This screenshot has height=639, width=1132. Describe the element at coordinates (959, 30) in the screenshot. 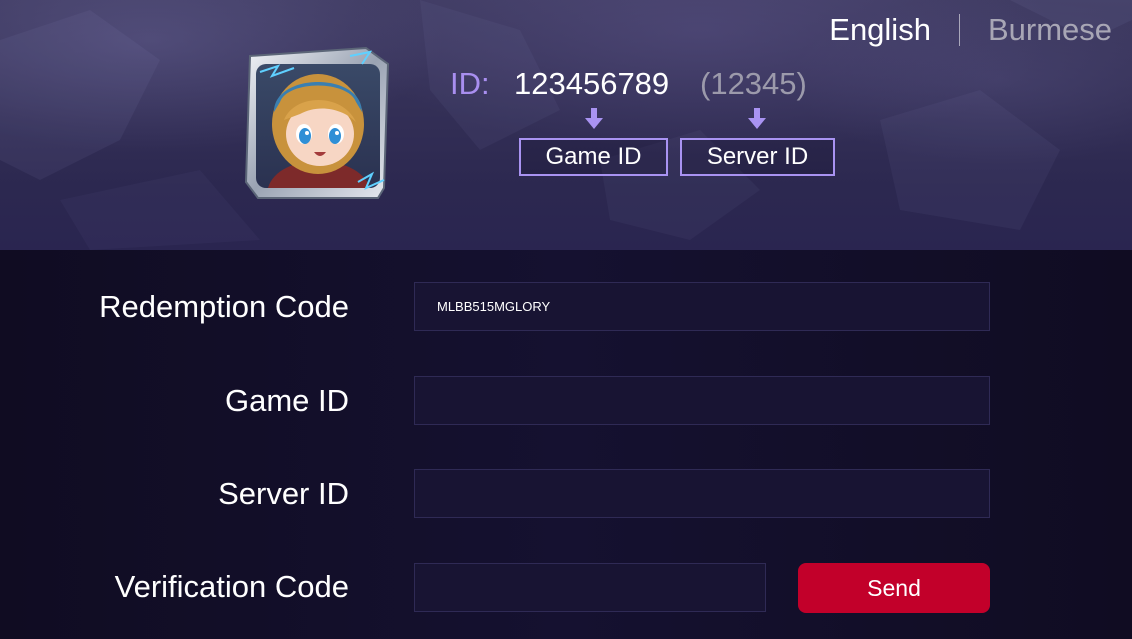

I see `language-divider` at that location.